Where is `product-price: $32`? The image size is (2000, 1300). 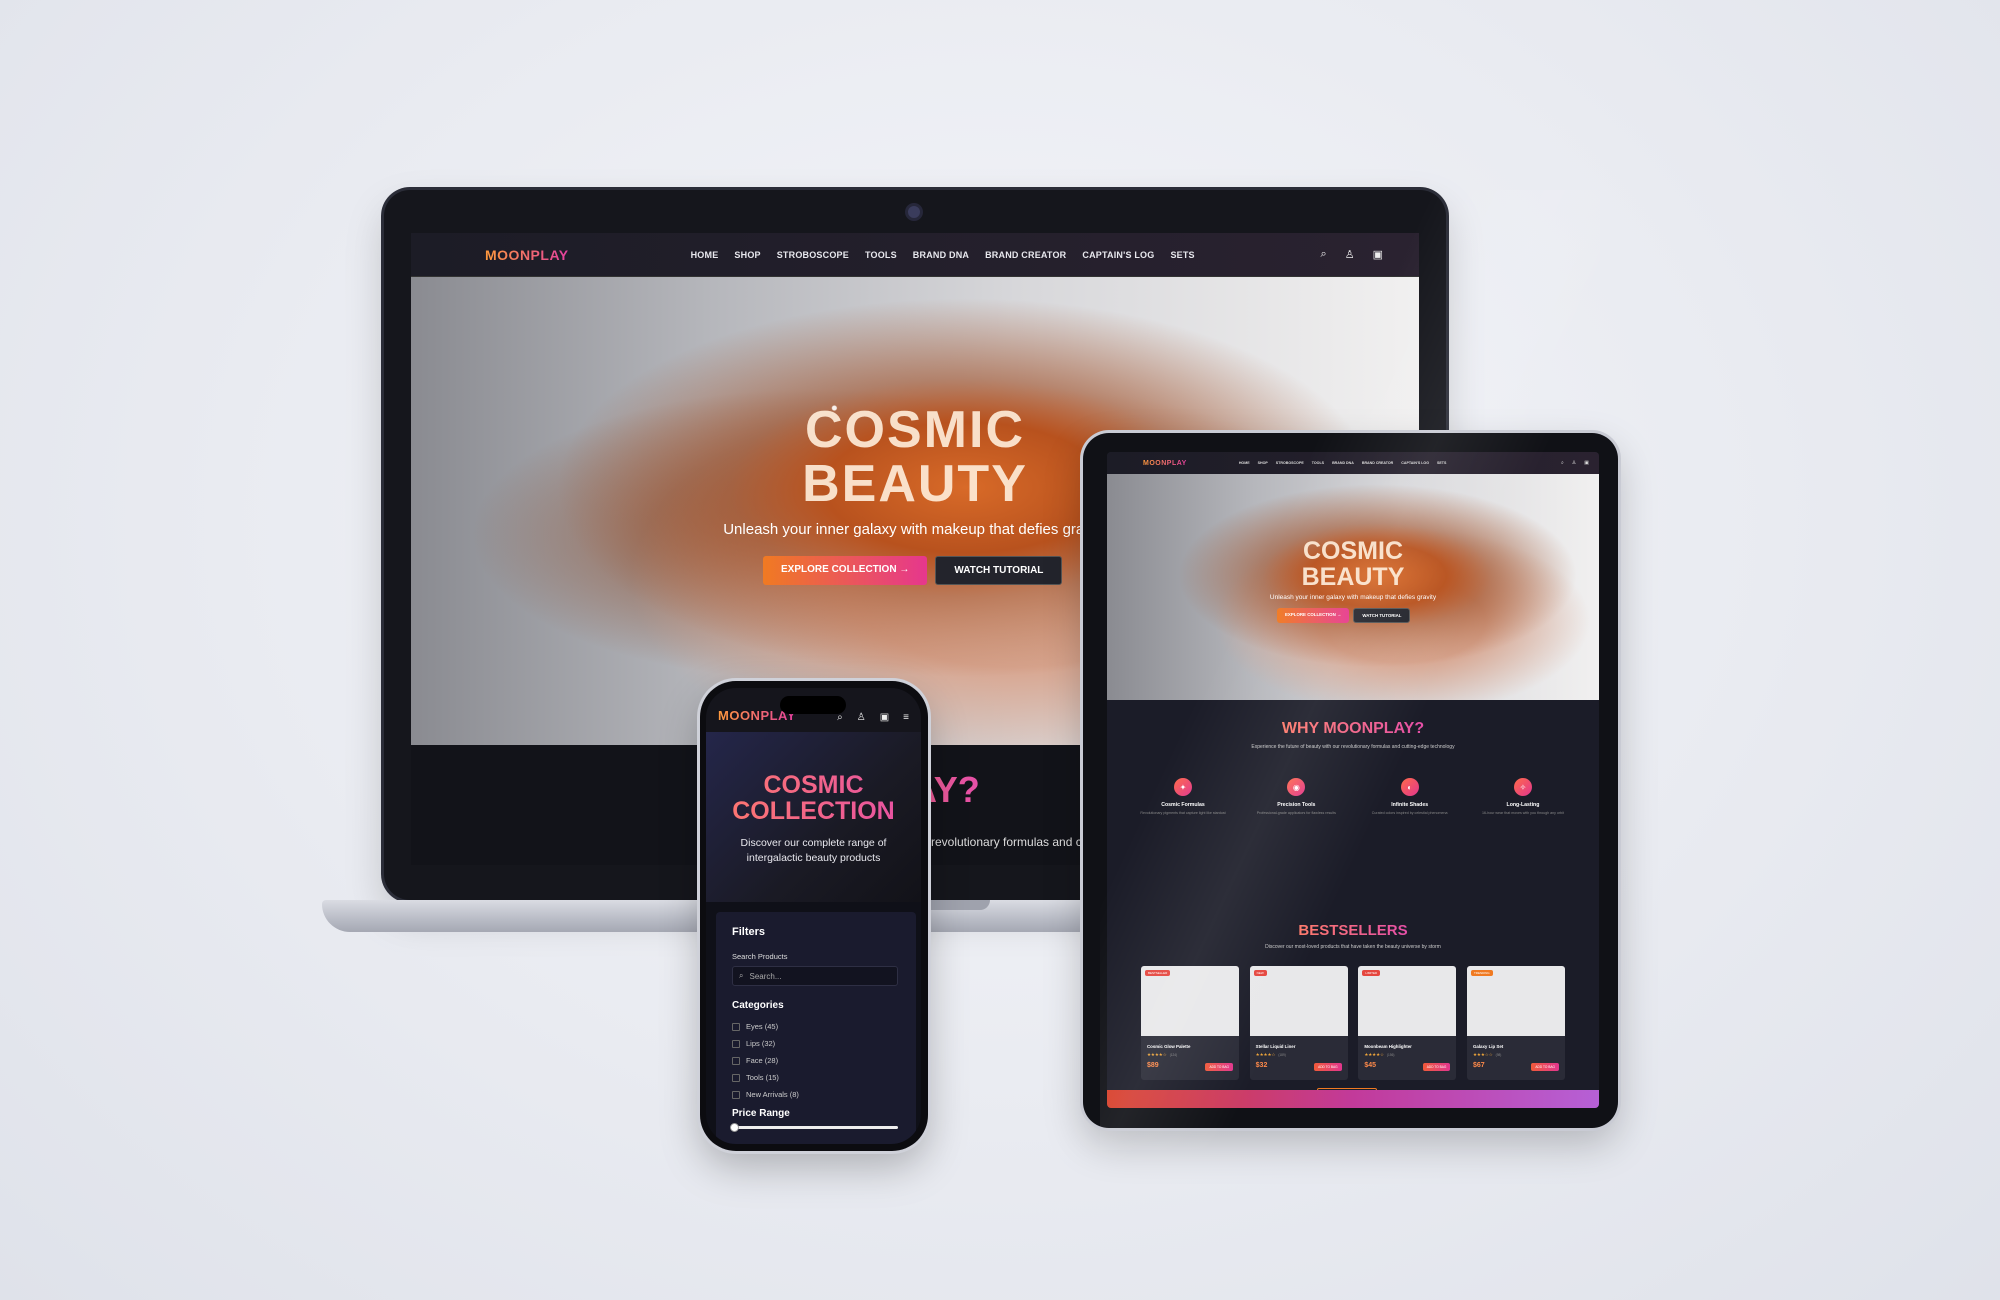 product-price: $32 is located at coordinates (1261, 1065).